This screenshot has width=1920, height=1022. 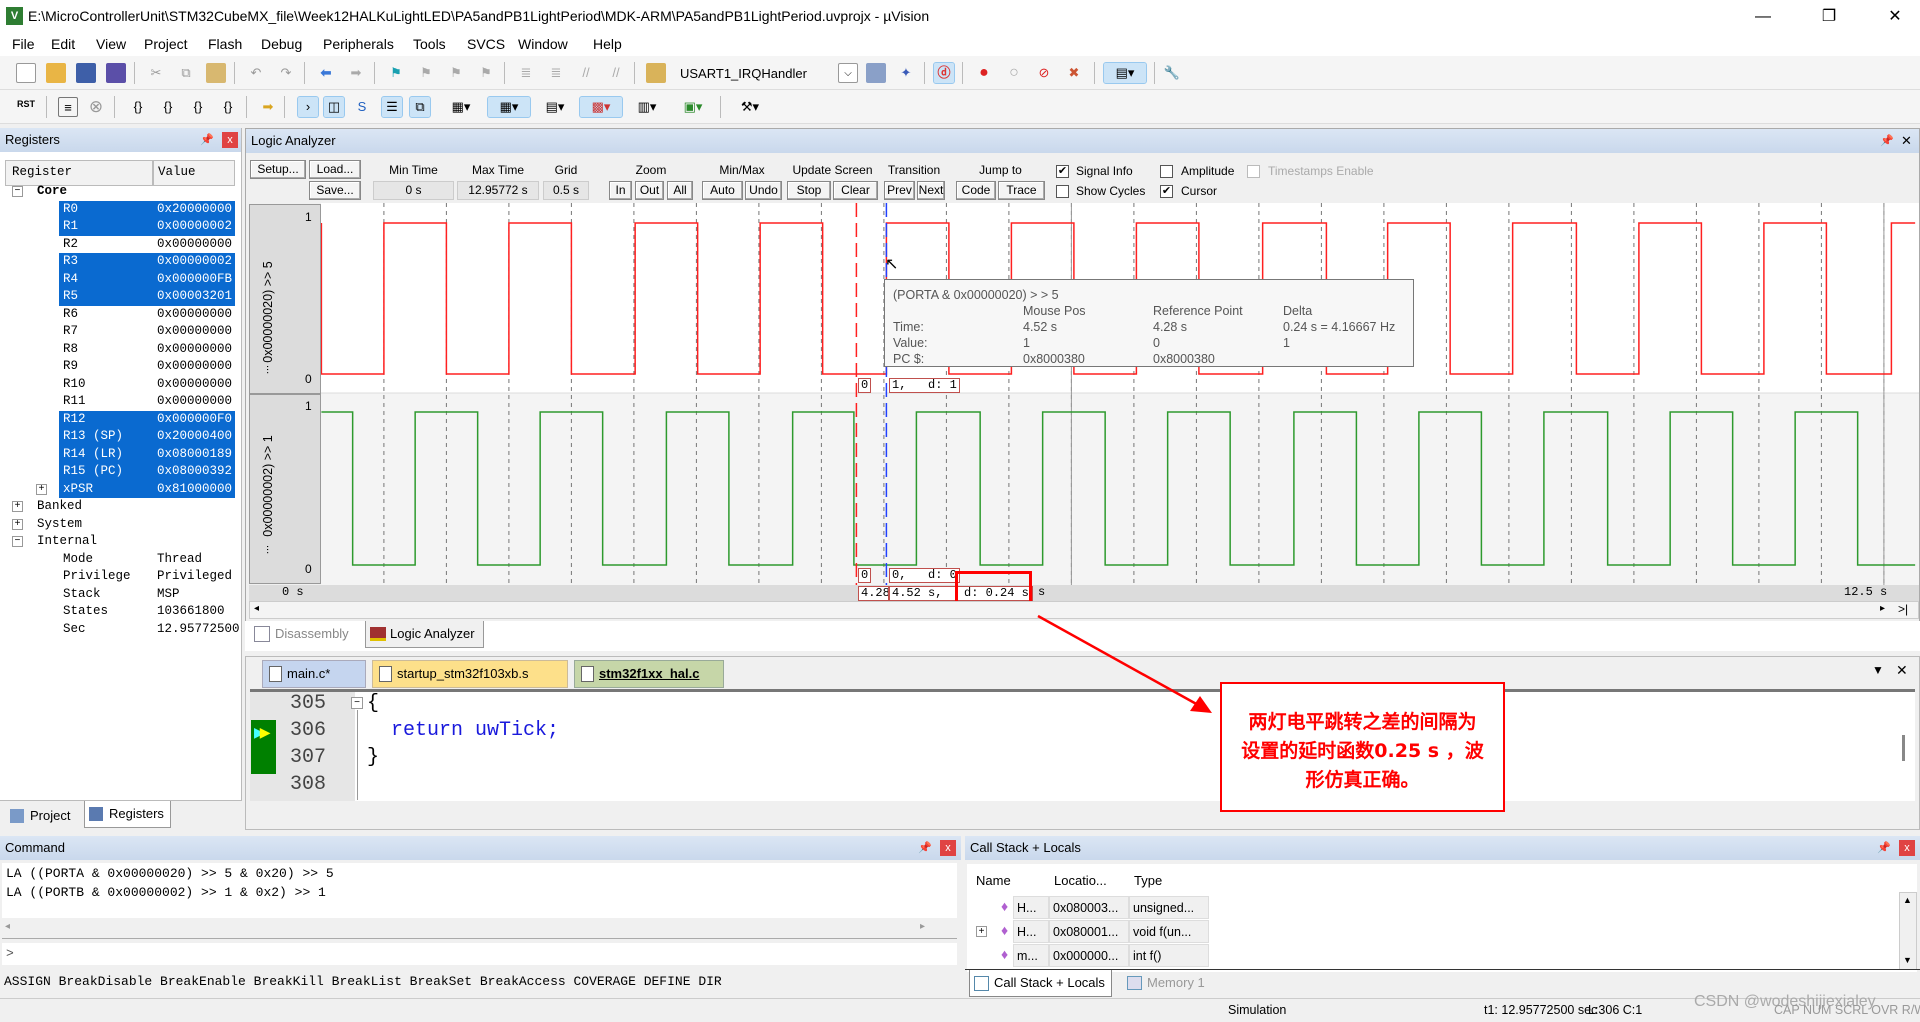 What do you see at coordinates (156, 73) in the screenshot?
I see `cut-icon: ✂` at bounding box center [156, 73].